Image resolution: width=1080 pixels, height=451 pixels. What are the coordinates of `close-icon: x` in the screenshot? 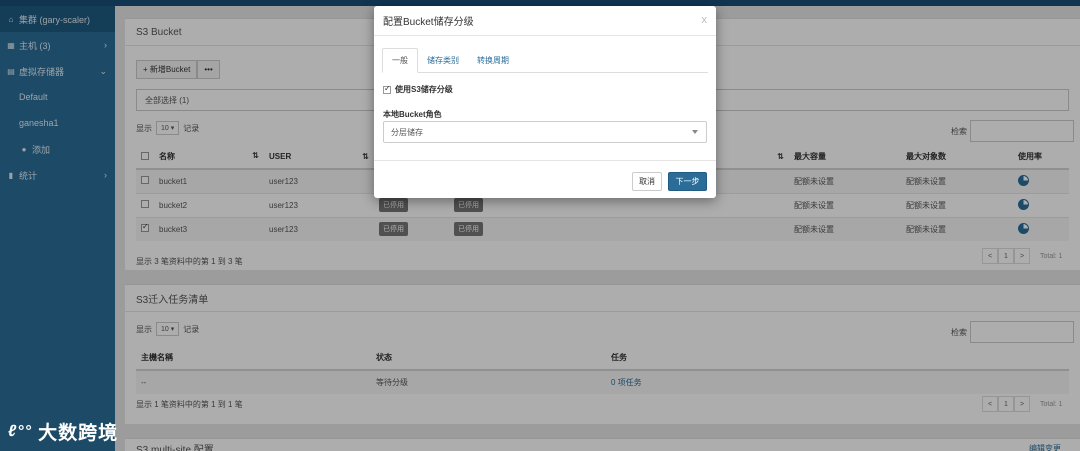 It's located at (705, 20).